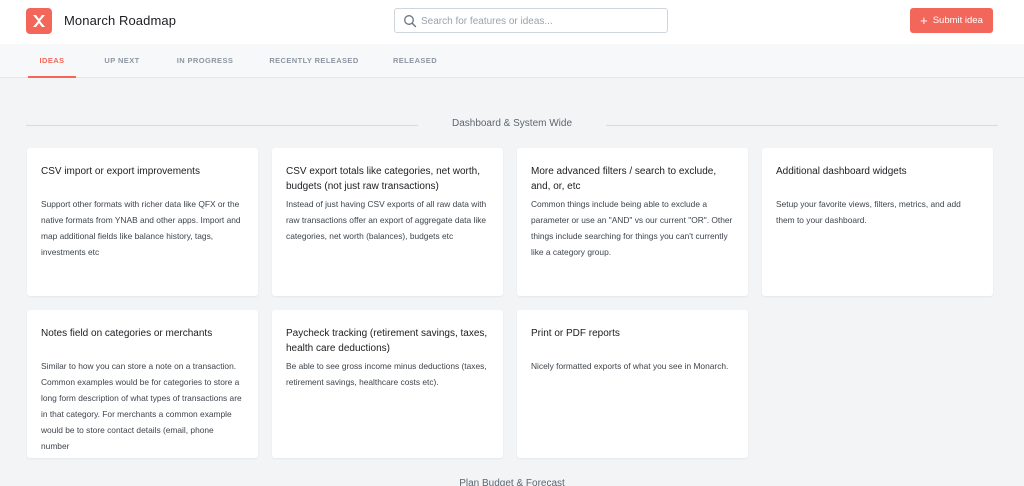 The height and width of the screenshot is (486, 1024). Describe the element at coordinates (541, 21) in the screenshot. I see `search-input` at that location.